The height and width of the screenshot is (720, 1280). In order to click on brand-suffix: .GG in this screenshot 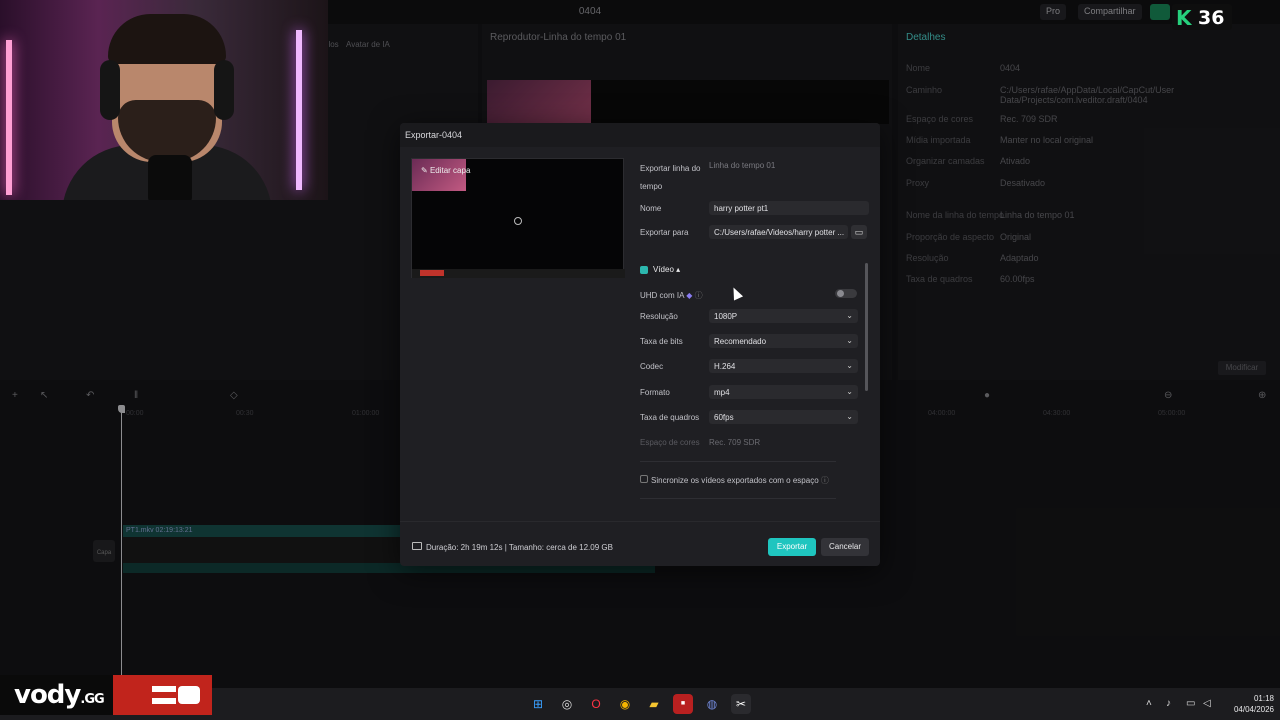, I will do `click(92, 699)`.